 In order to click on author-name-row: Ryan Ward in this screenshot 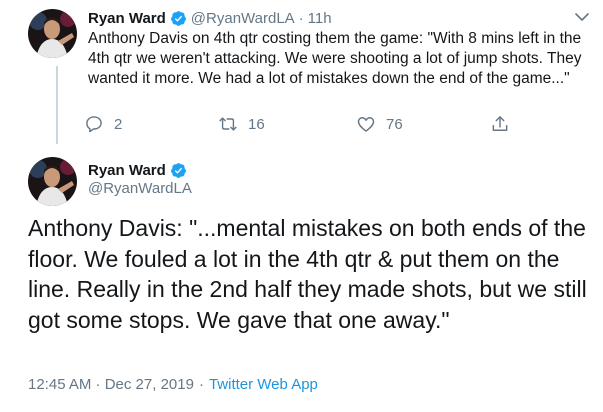, I will do `click(139, 170)`.